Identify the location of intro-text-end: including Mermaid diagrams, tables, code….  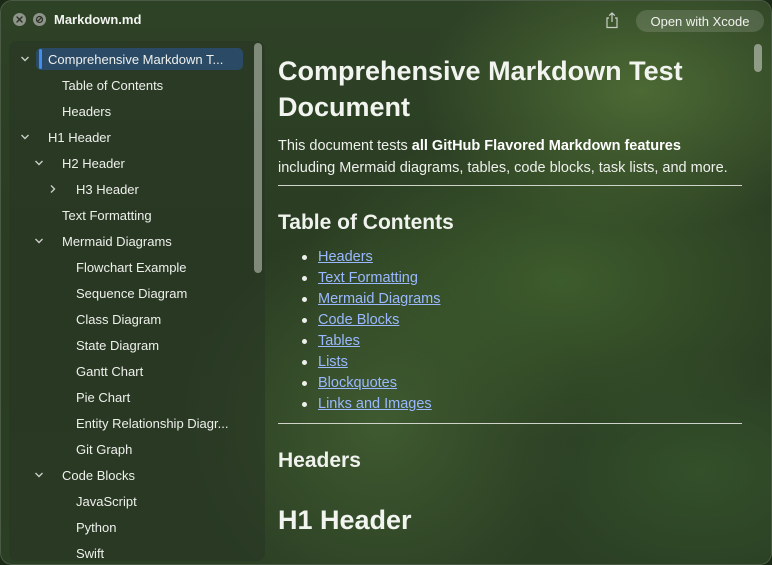
(503, 168).